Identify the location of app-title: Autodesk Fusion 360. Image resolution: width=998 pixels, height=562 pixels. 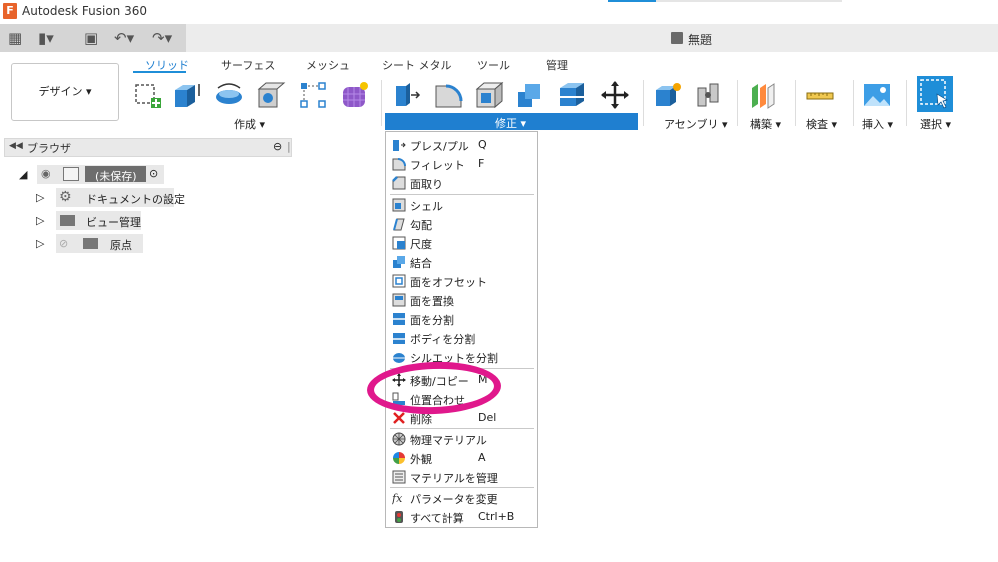
(84, 11).